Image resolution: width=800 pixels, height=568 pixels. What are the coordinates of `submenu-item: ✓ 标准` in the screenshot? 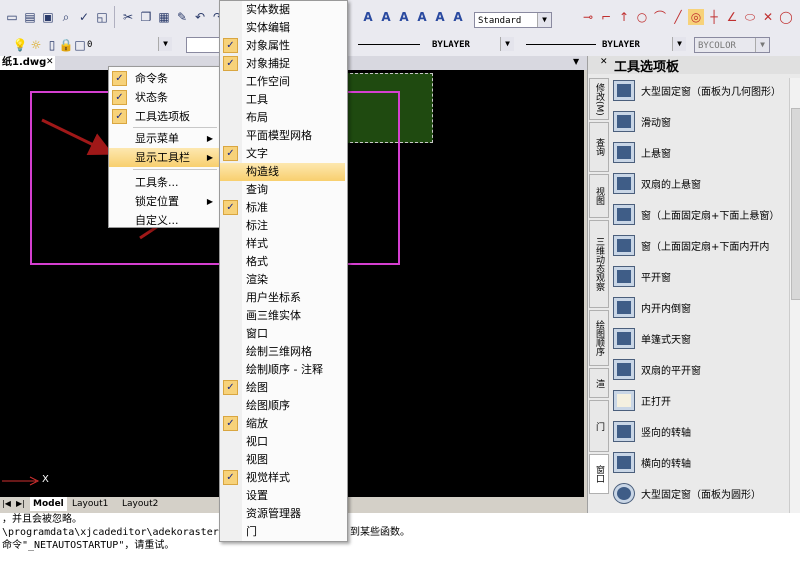 It's located at (282, 208).